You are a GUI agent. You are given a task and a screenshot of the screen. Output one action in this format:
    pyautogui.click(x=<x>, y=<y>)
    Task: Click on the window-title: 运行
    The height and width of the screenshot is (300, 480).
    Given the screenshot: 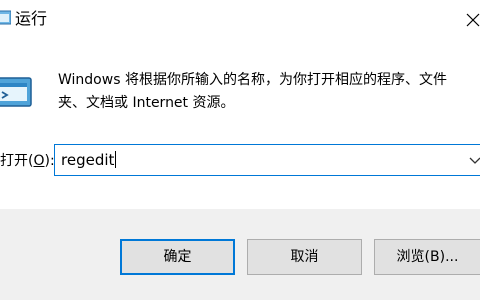 What is the action you would take?
    pyautogui.click(x=31, y=18)
    